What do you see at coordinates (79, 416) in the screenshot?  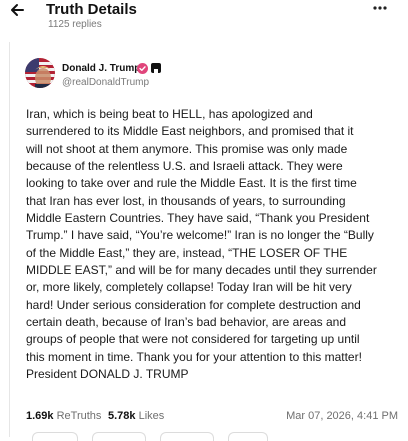 I see `retruths-label: ReTruths` at bounding box center [79, 416].